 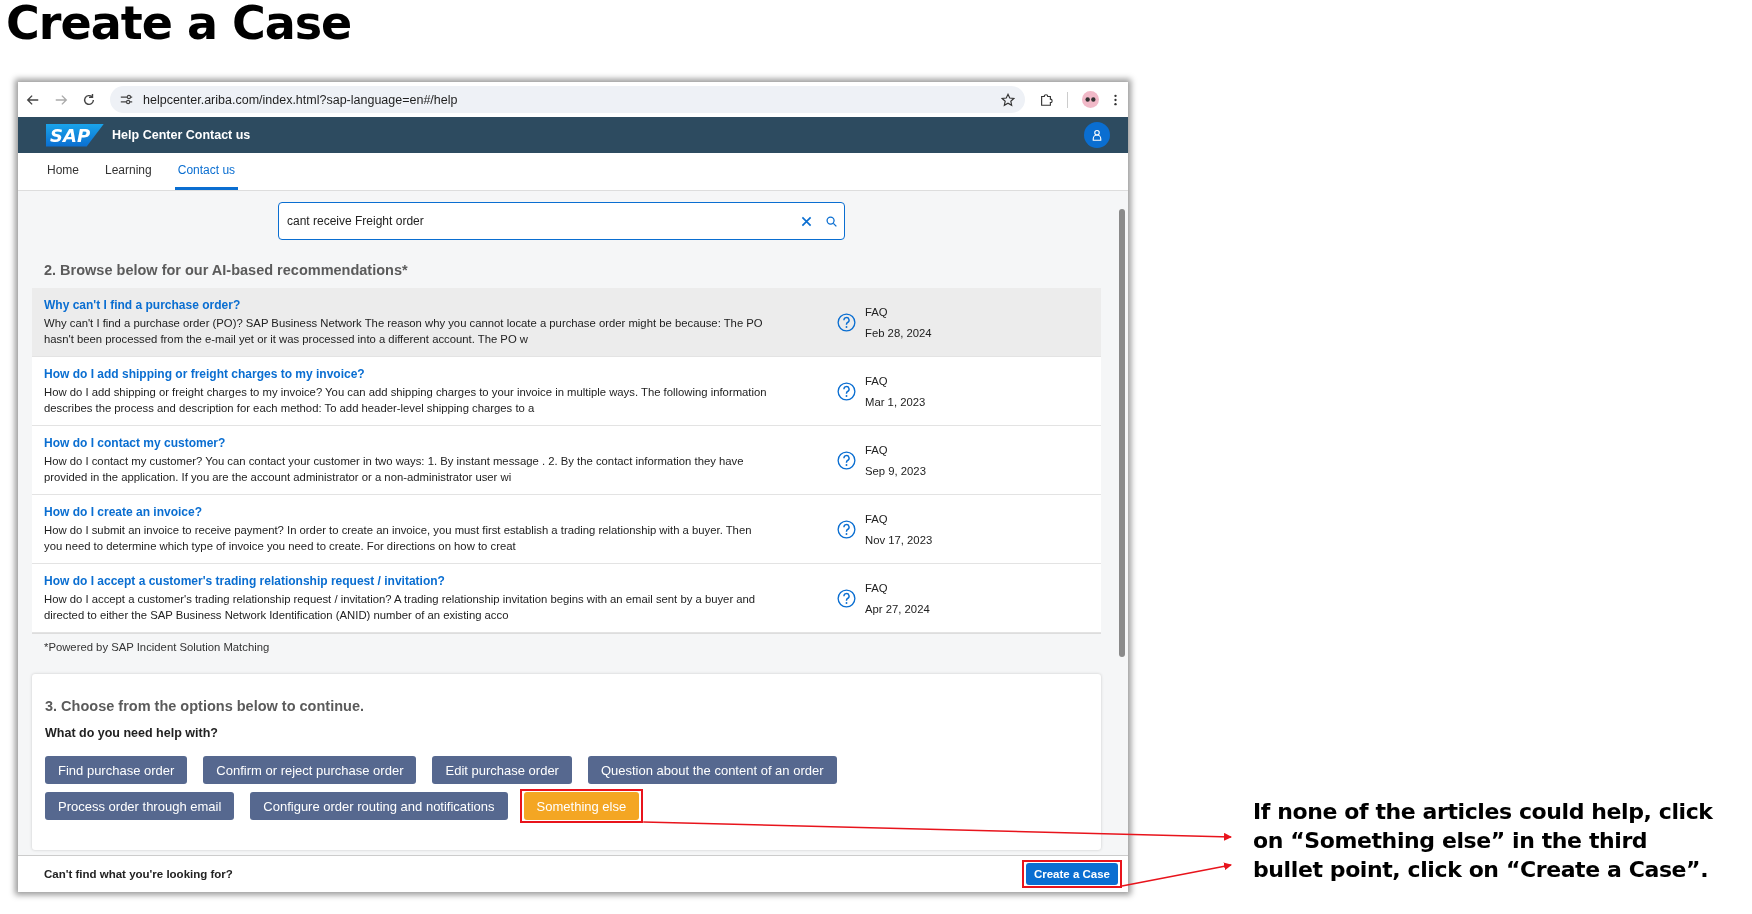 I want to click on clear-icon, so click(x=806, y=221).